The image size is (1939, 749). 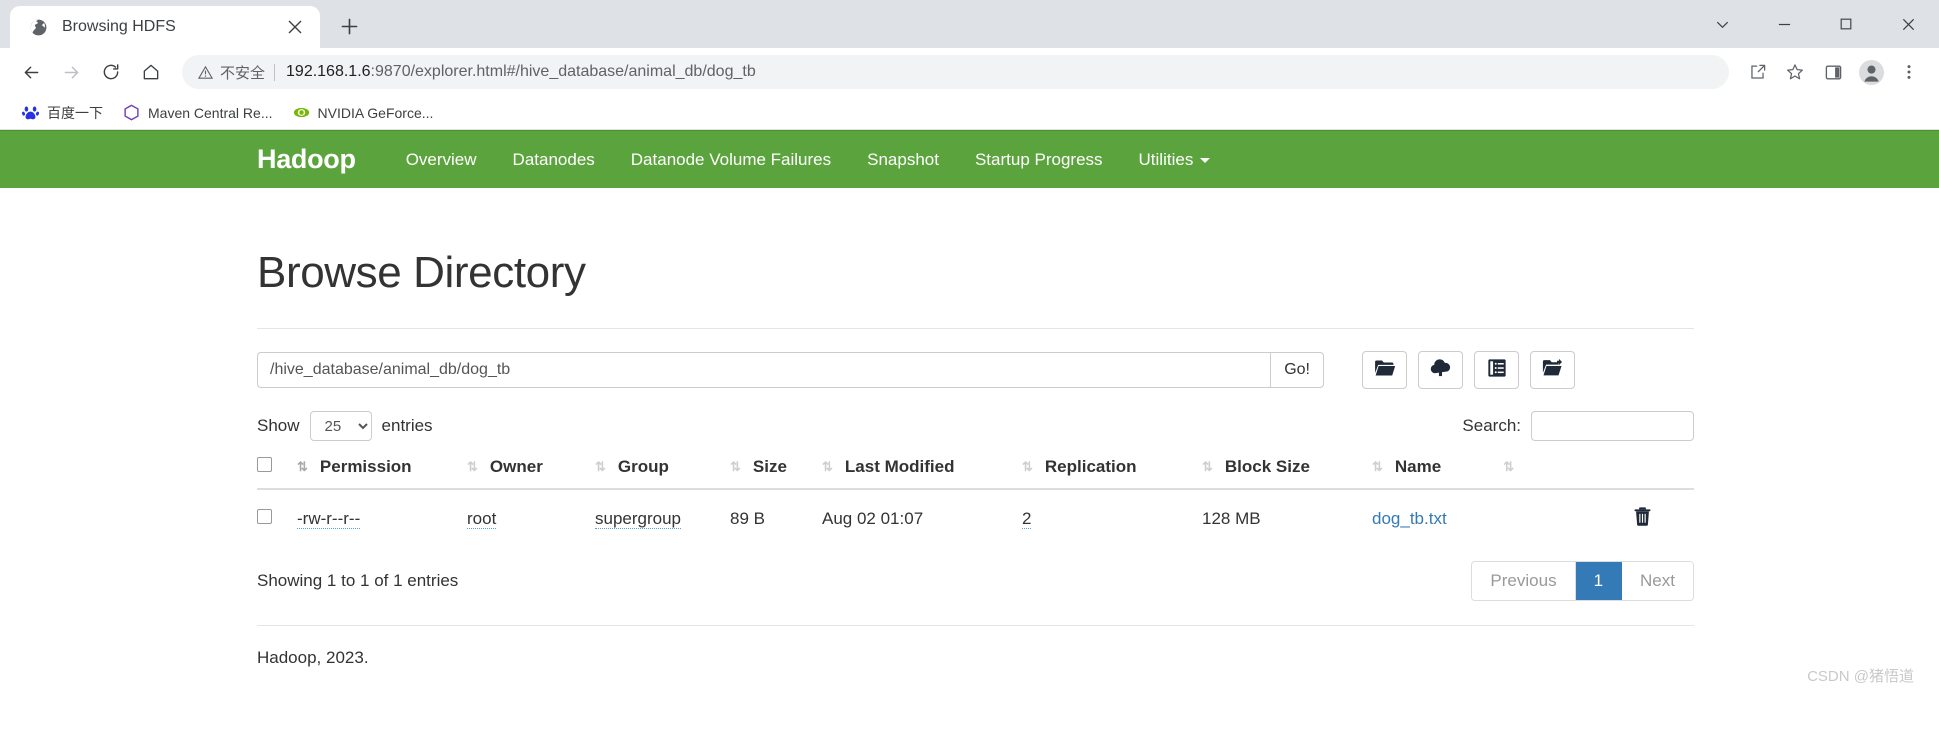 What do you see at coordinates (275, 72) in the screenshot?
I see `omnibox-divider` at bounding box center [275, 72].